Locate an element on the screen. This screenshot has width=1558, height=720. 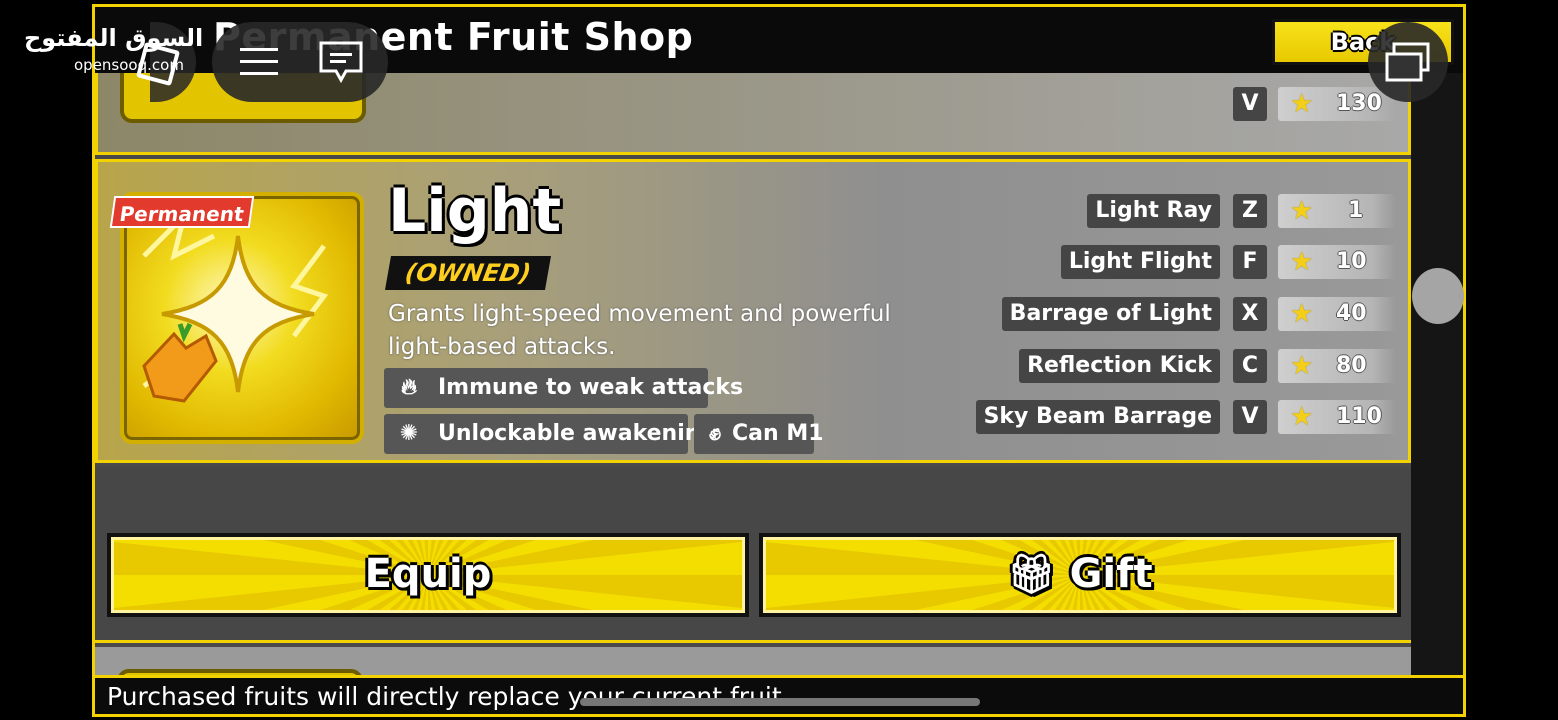
light-fruit-icon is located at coordinates (235, 305).